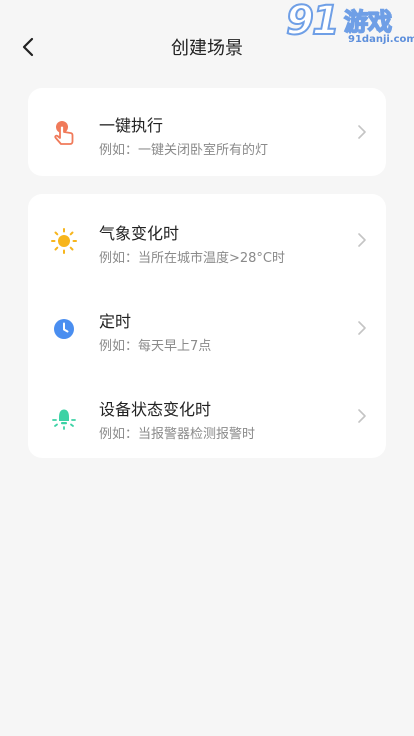  I want to click on scene-option-device-state: 设备状态变化时 例如：当报警器检测报警时, so click(207, 416).